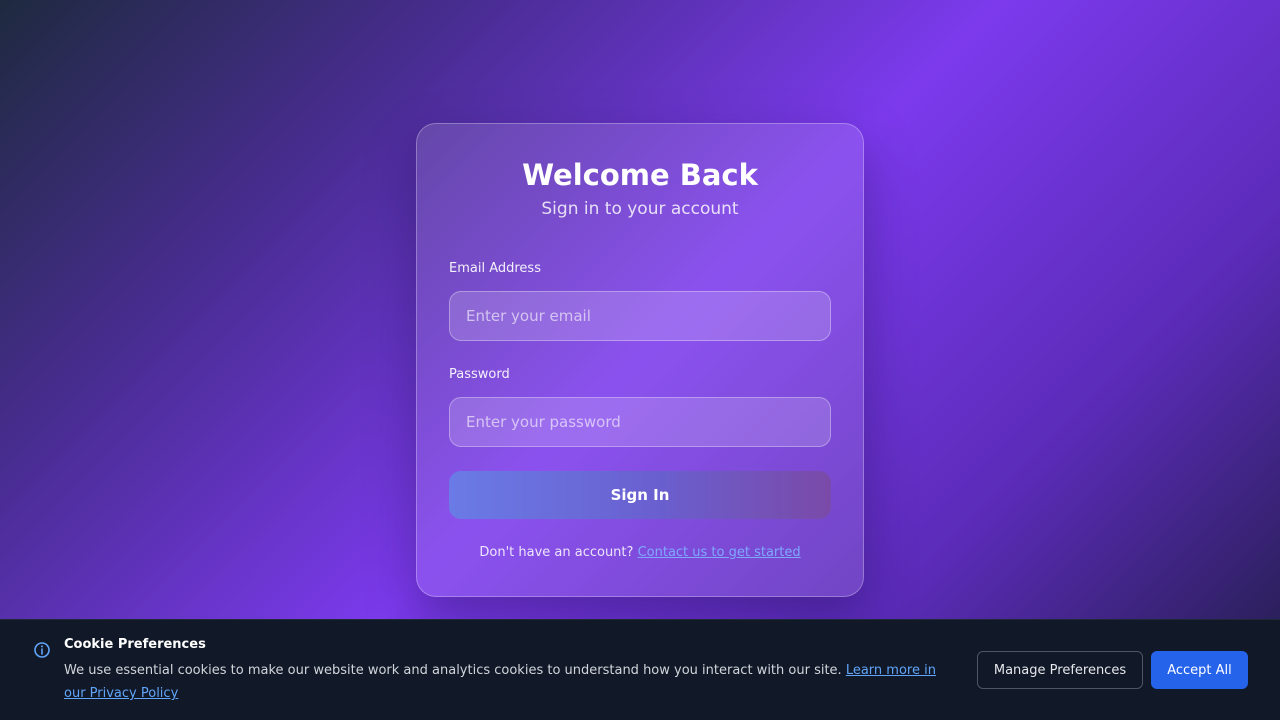 The image size is (1280, 720). Describe the element at coordinates (640, 422) in the screenshot. I see `password-field` at that location.